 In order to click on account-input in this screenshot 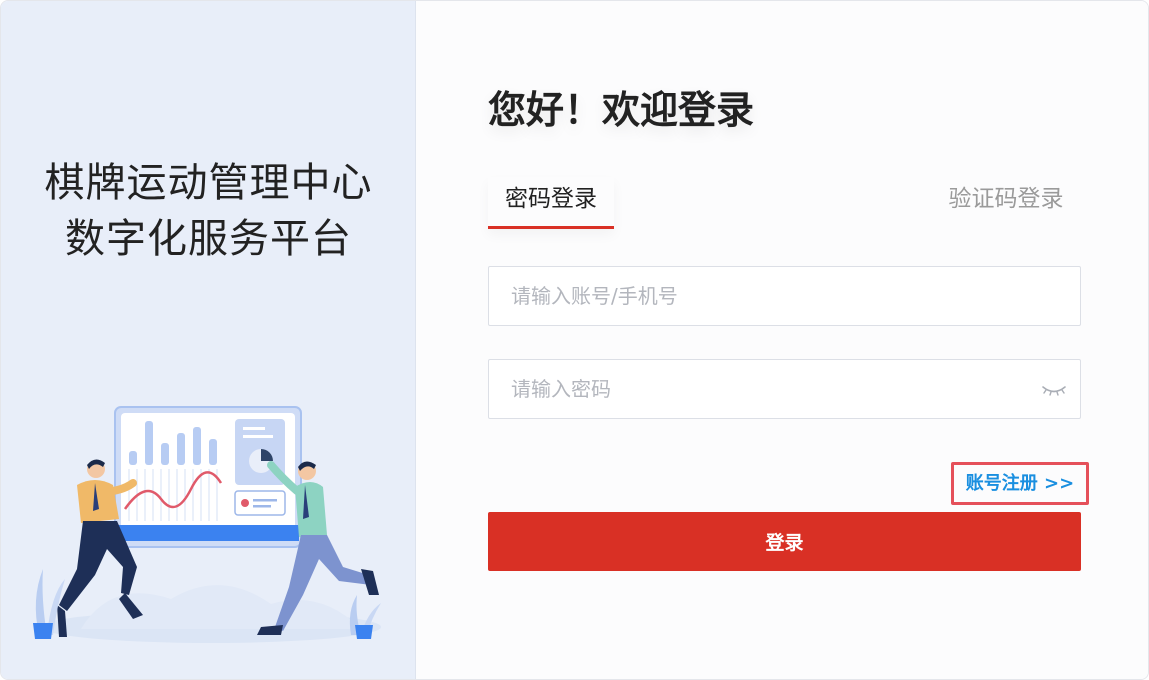, I will do `click(784, 296)`.